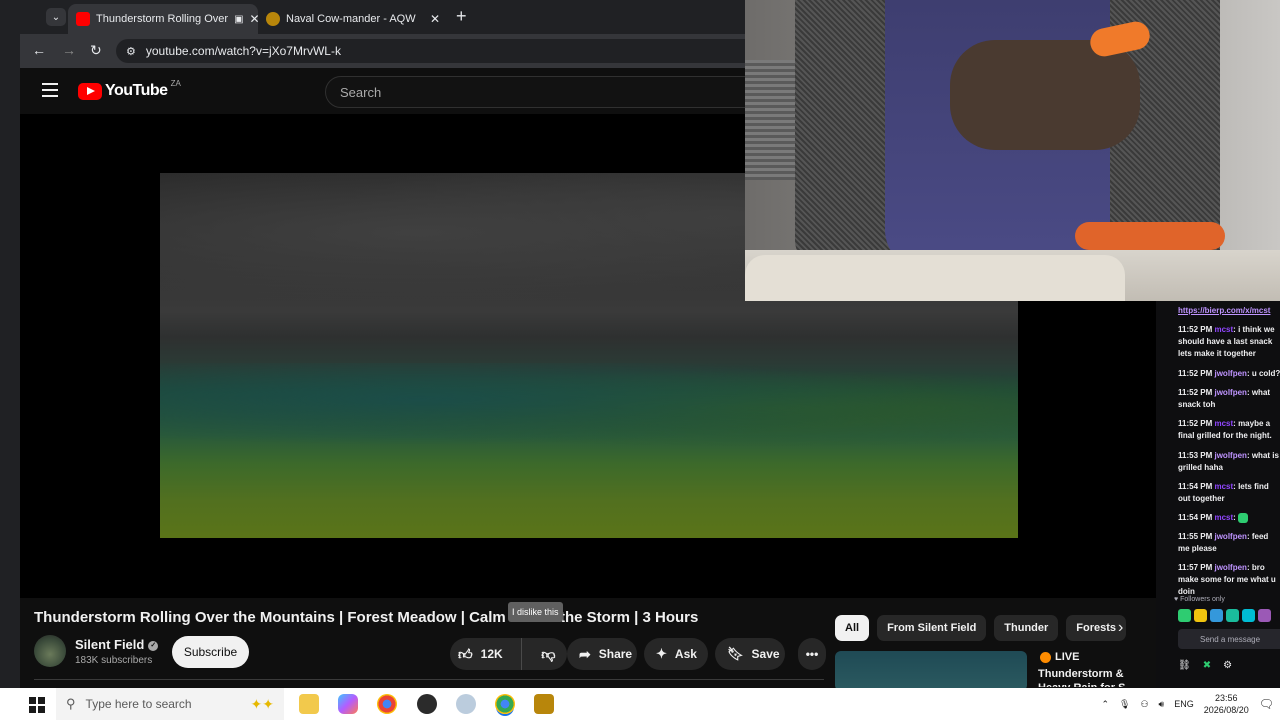 The height and width of the screenshot is (720, 1280). I want to click on youtube-favicon-icon, so click(83, 19).